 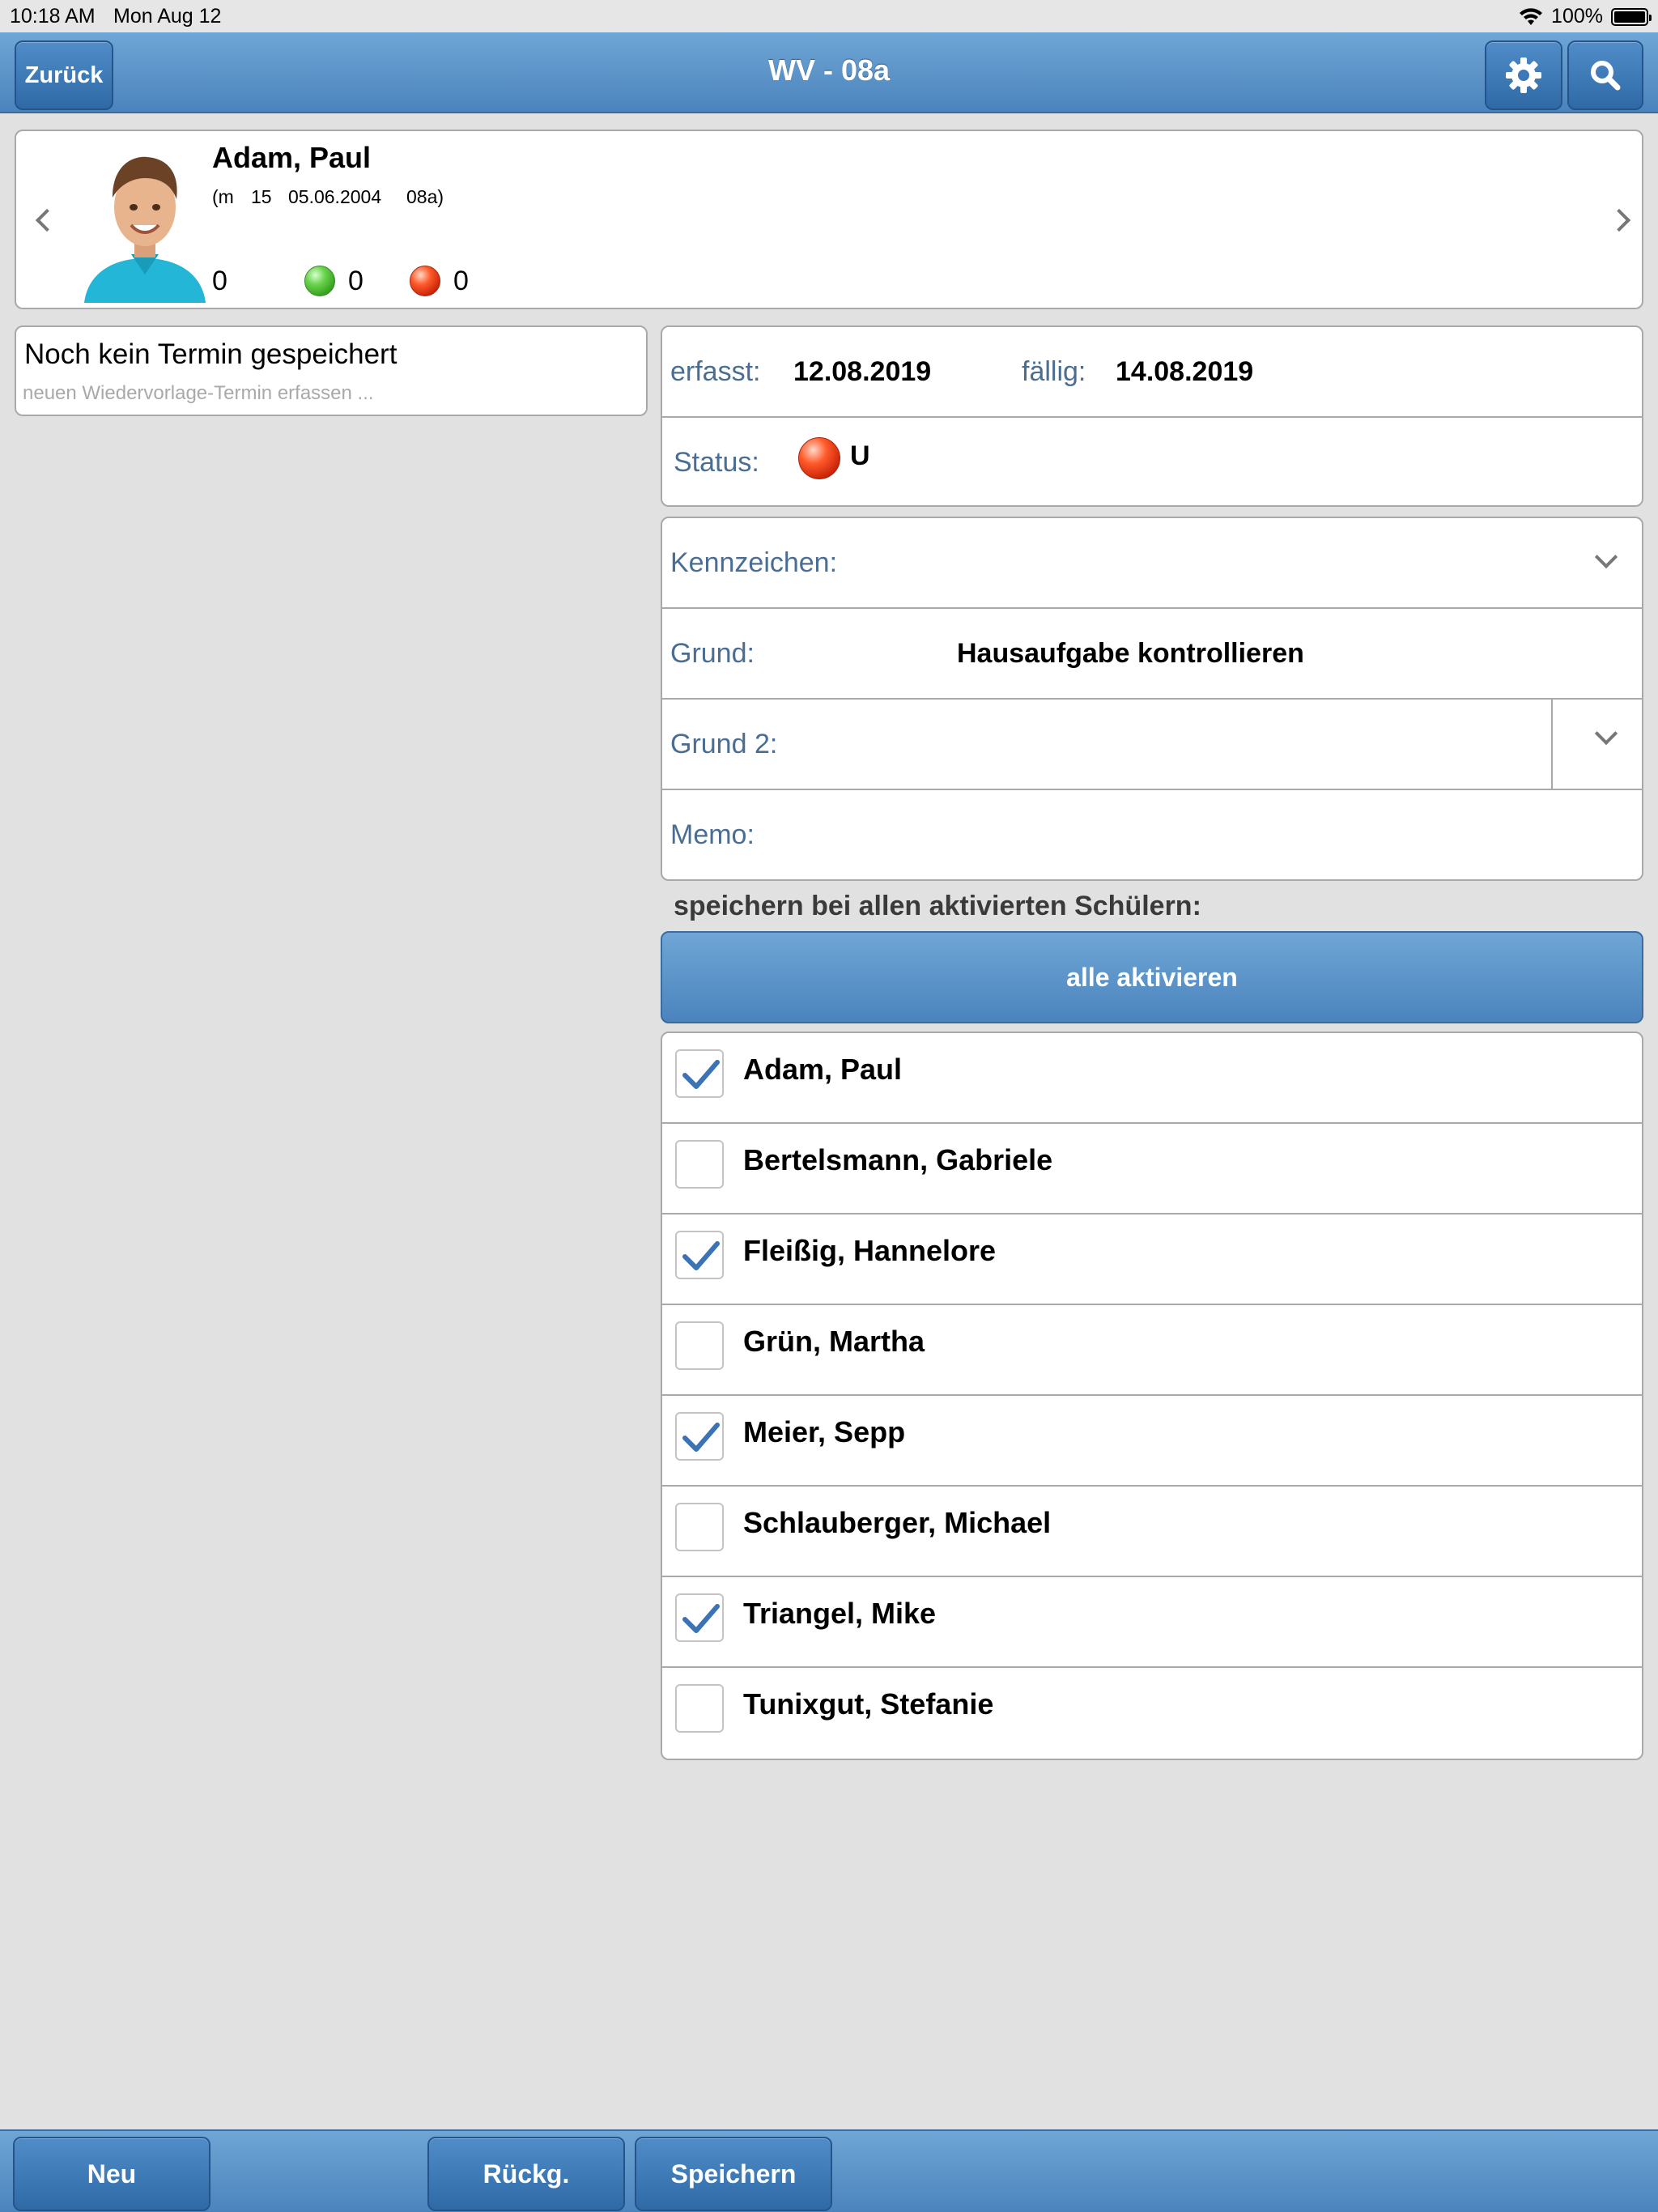 I want to click on gear-icon, so click(x=1523, y=75).